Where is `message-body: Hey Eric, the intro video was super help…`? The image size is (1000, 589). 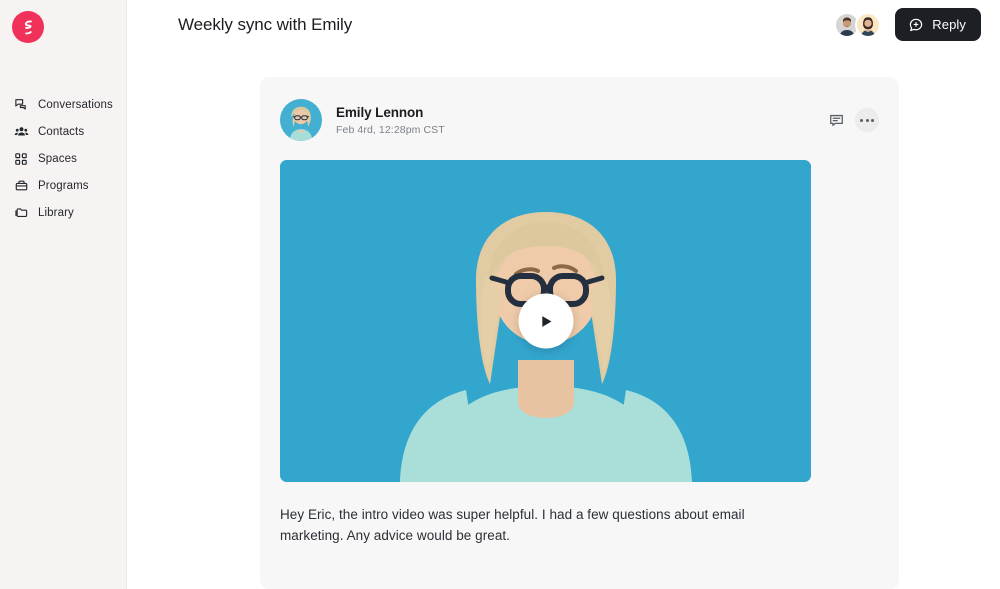
message-body: Hey Eric, the intro video was super help… is located at coordinates (512, 525).